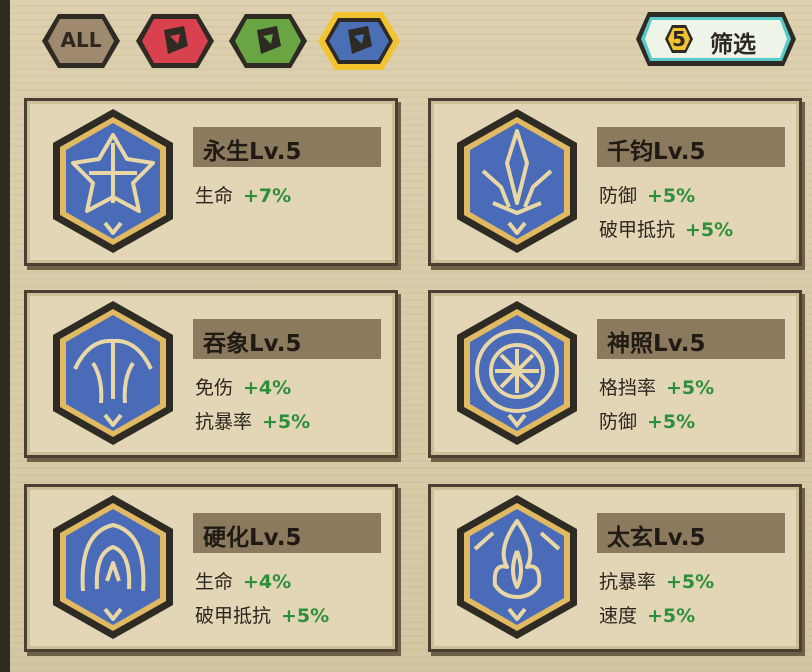 Image resolution: width=812 pixels, height=672 pixels. What do you see at coordinates (618, 616) in the screenshot?
I see `stat-label: 速度` at bounding box center [618, 616].